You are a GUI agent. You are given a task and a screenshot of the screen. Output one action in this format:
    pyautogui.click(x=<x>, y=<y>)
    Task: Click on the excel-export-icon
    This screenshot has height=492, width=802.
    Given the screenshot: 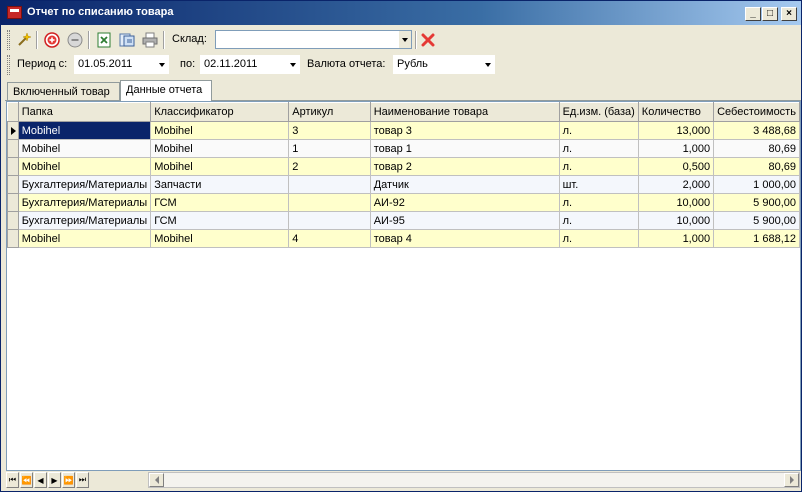 What is the action you would take?
    pyautogui.click(x=104, y=40)
    